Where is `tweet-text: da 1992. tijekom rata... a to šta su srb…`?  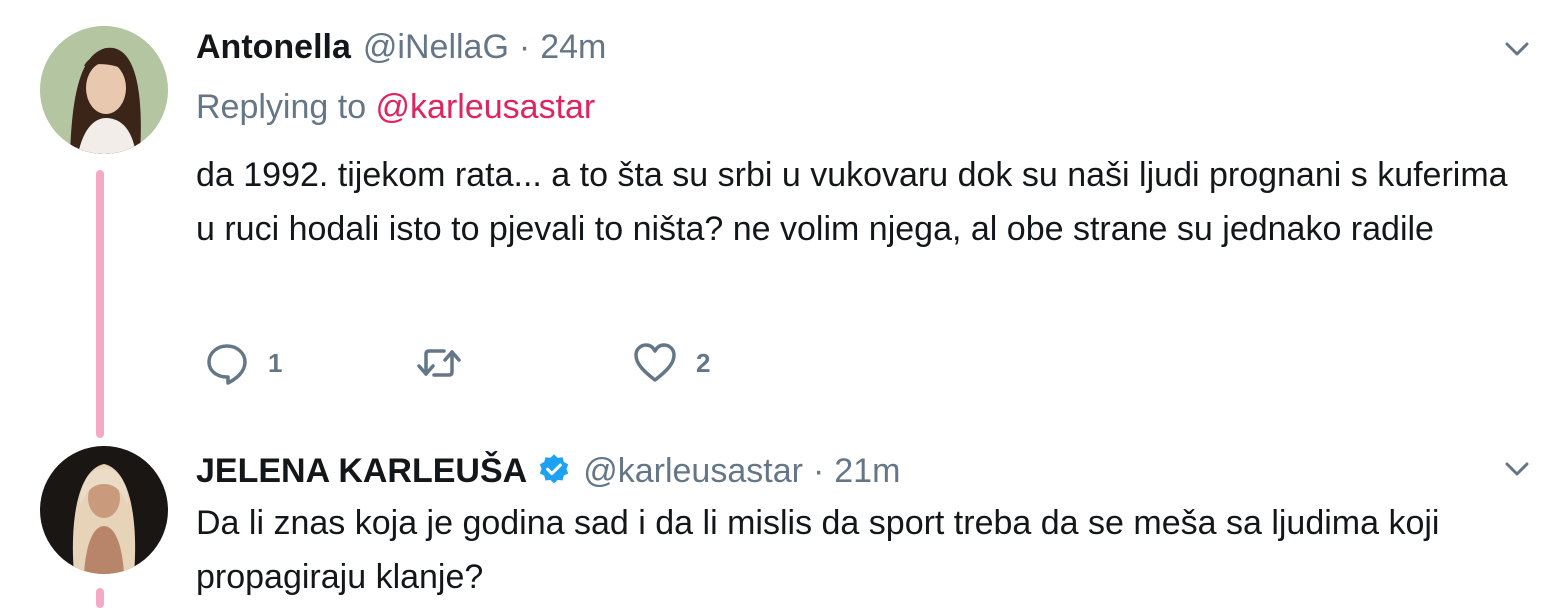 tweet-text: da 1992. tijekom rata... a to šta su srb… is located at coordinates (852, 202).